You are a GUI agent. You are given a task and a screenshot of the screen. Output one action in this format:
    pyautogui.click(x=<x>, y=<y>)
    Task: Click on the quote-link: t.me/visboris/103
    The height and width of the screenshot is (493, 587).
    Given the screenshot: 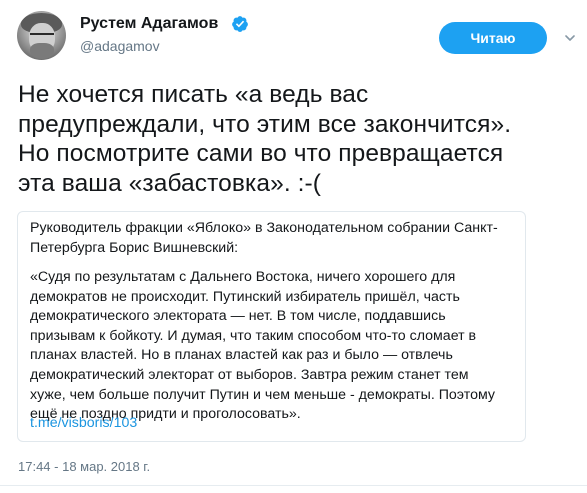 What is the action you would take?
    pyautogui.click(x=83, y=423)
    